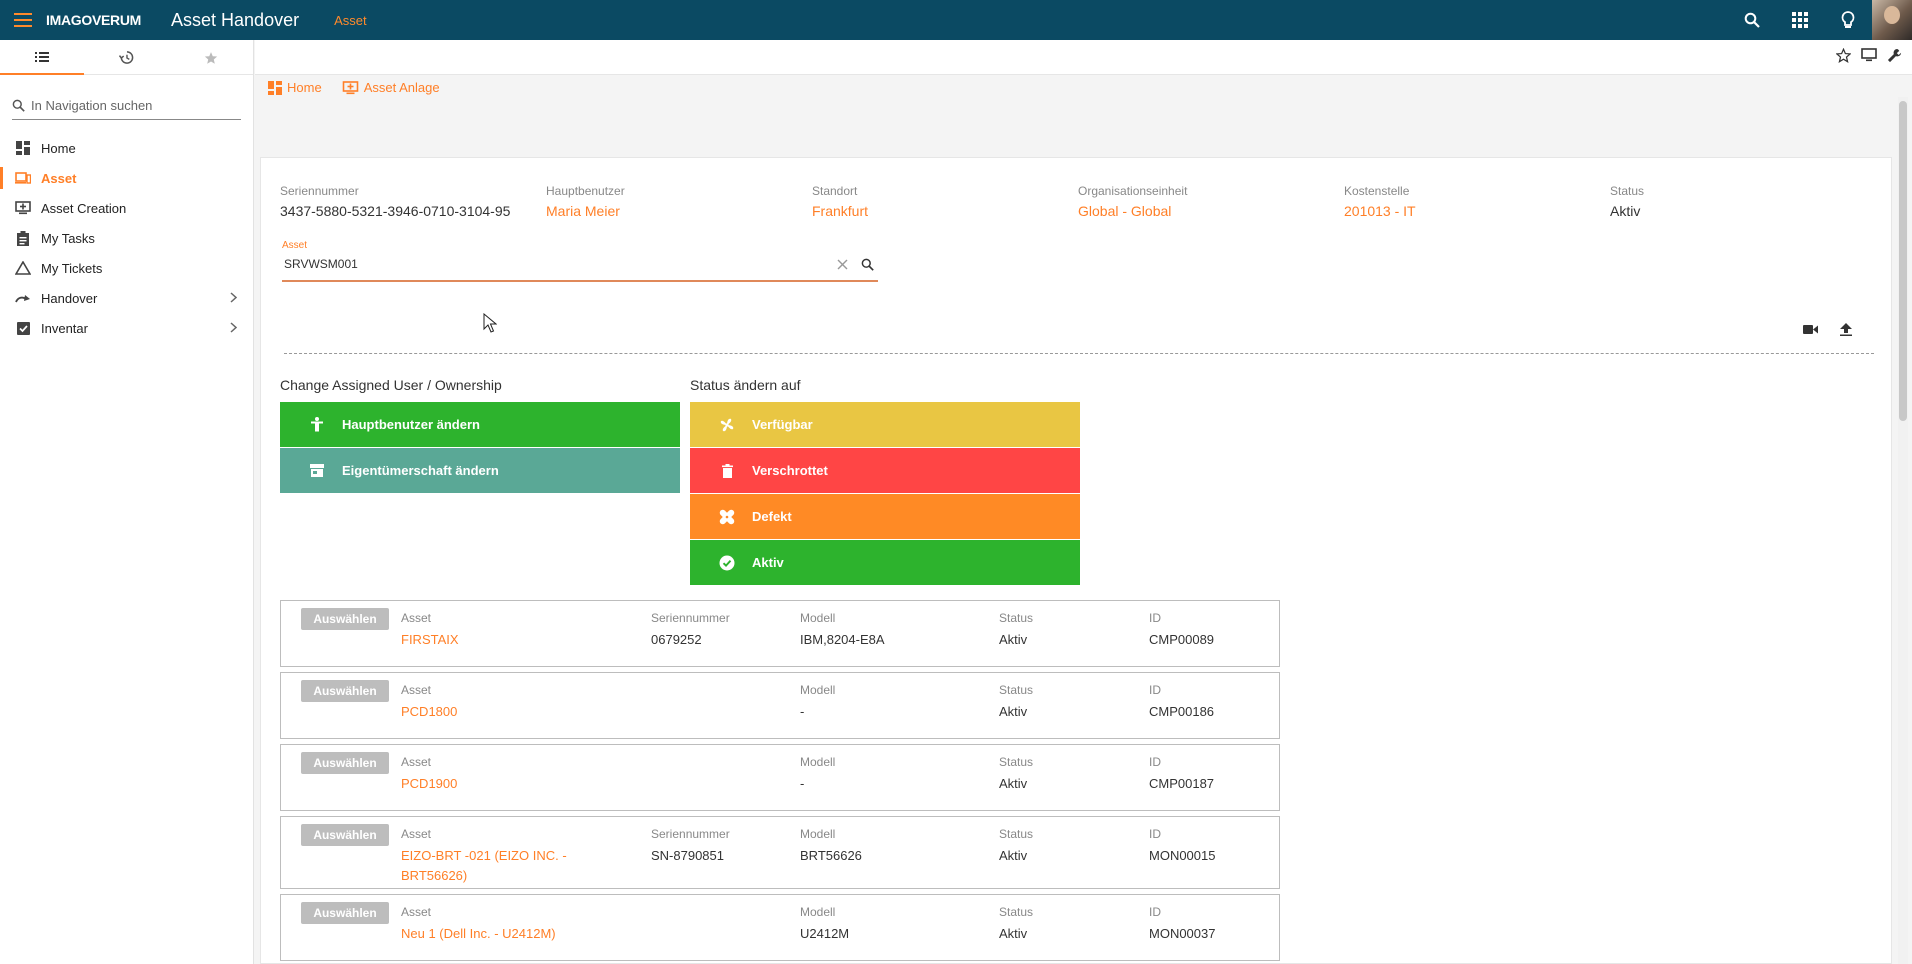 The height and width of the screenshot is (964, 1912). I want to click on sidebar-item-label: Asset, so click(59, 178).